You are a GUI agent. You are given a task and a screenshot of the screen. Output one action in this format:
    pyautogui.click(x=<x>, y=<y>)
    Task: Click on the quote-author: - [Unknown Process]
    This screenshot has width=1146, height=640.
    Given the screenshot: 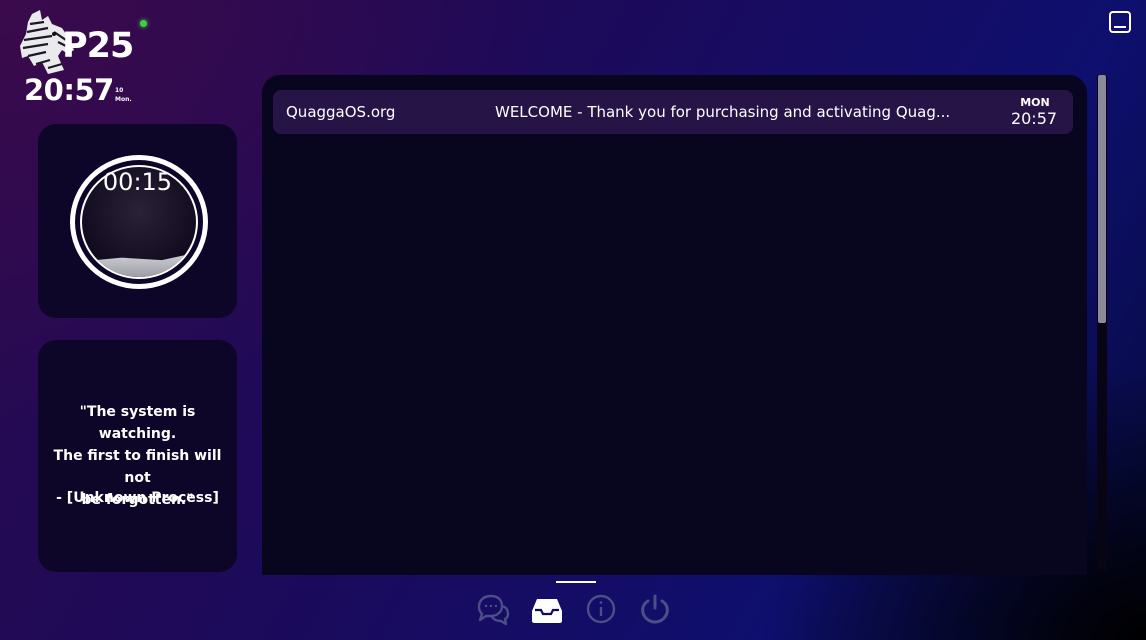 What is the action you would take?
    pyautogui.click(x=137, y=498)
    